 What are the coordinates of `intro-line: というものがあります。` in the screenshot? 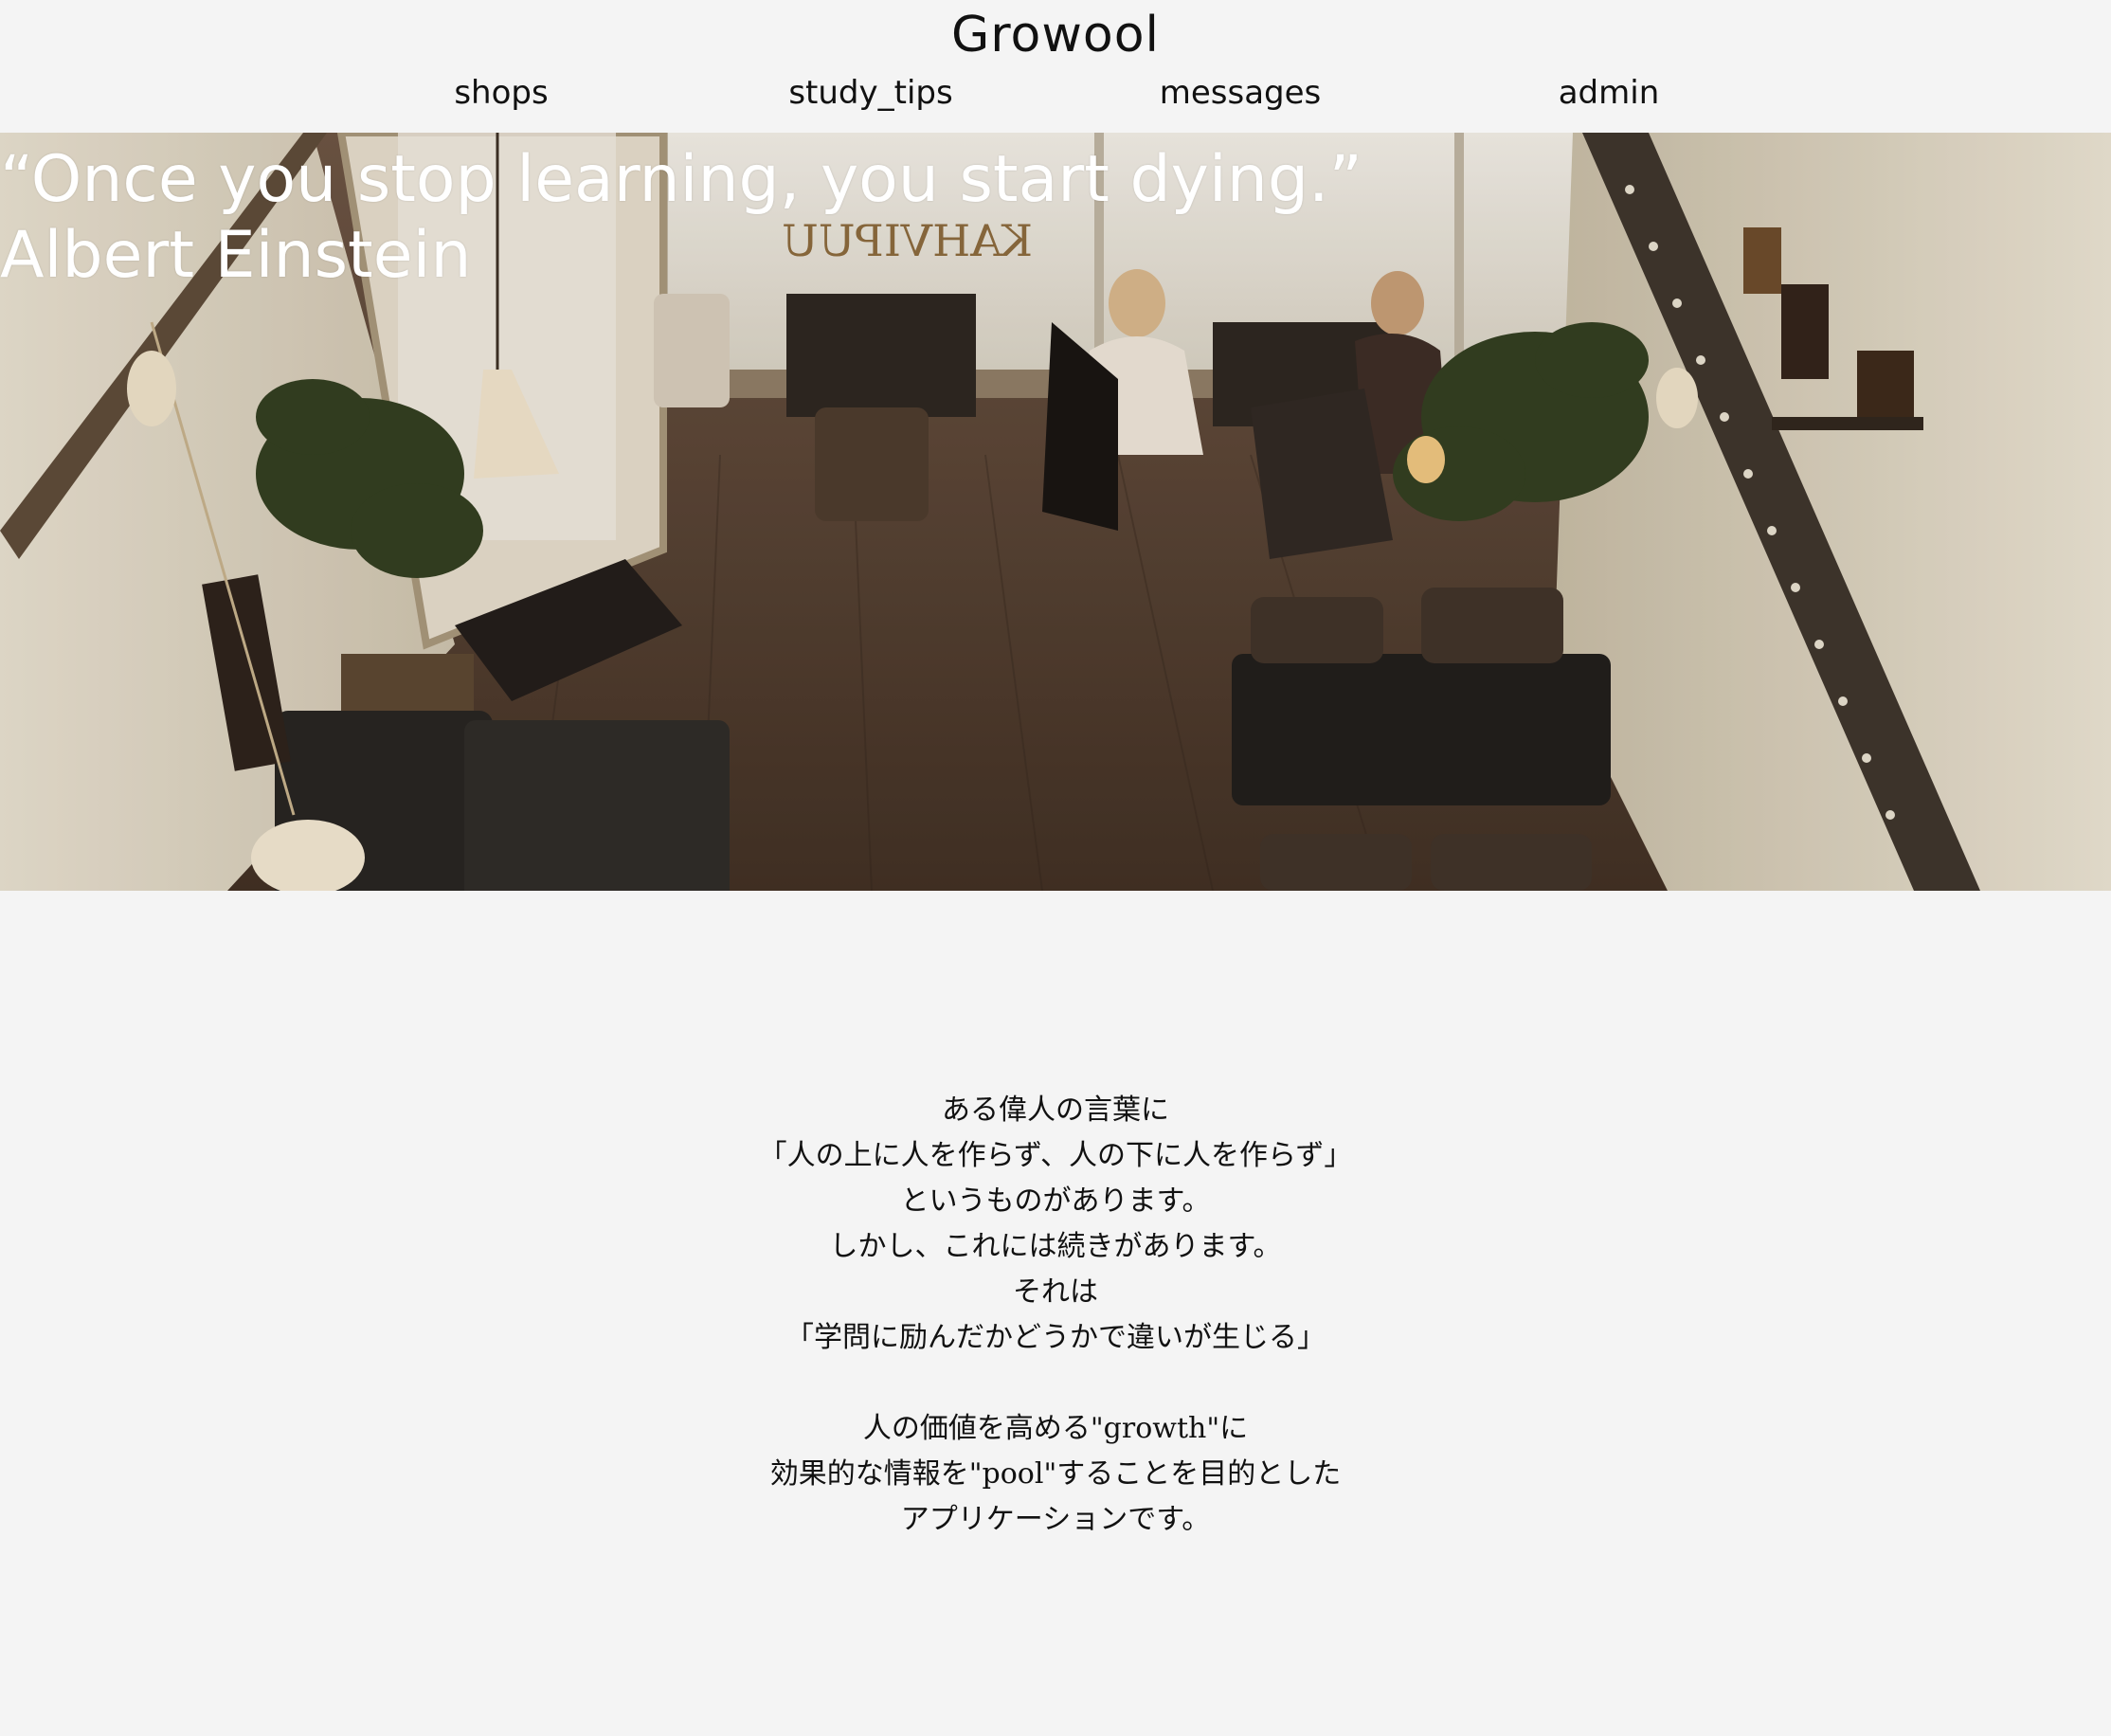 It's located at (1055, 1201).